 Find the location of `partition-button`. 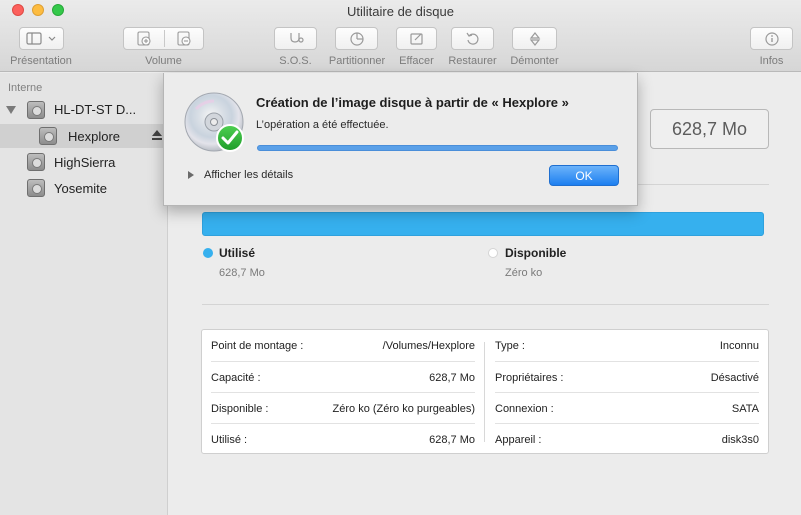

partition-button is located at coordinates (356, 38).